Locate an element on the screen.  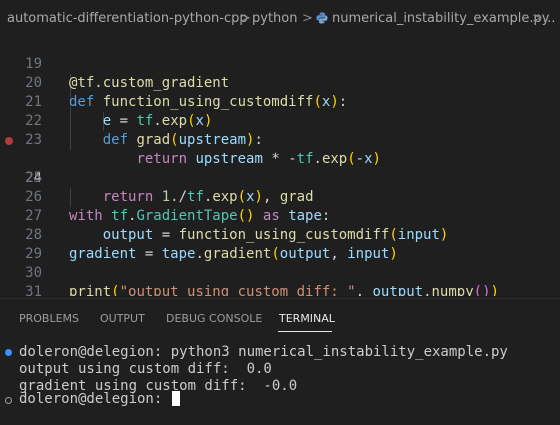
breadcrumb-folder: automatic-differentiation-python-cpp is located at coordinates (127, 18).